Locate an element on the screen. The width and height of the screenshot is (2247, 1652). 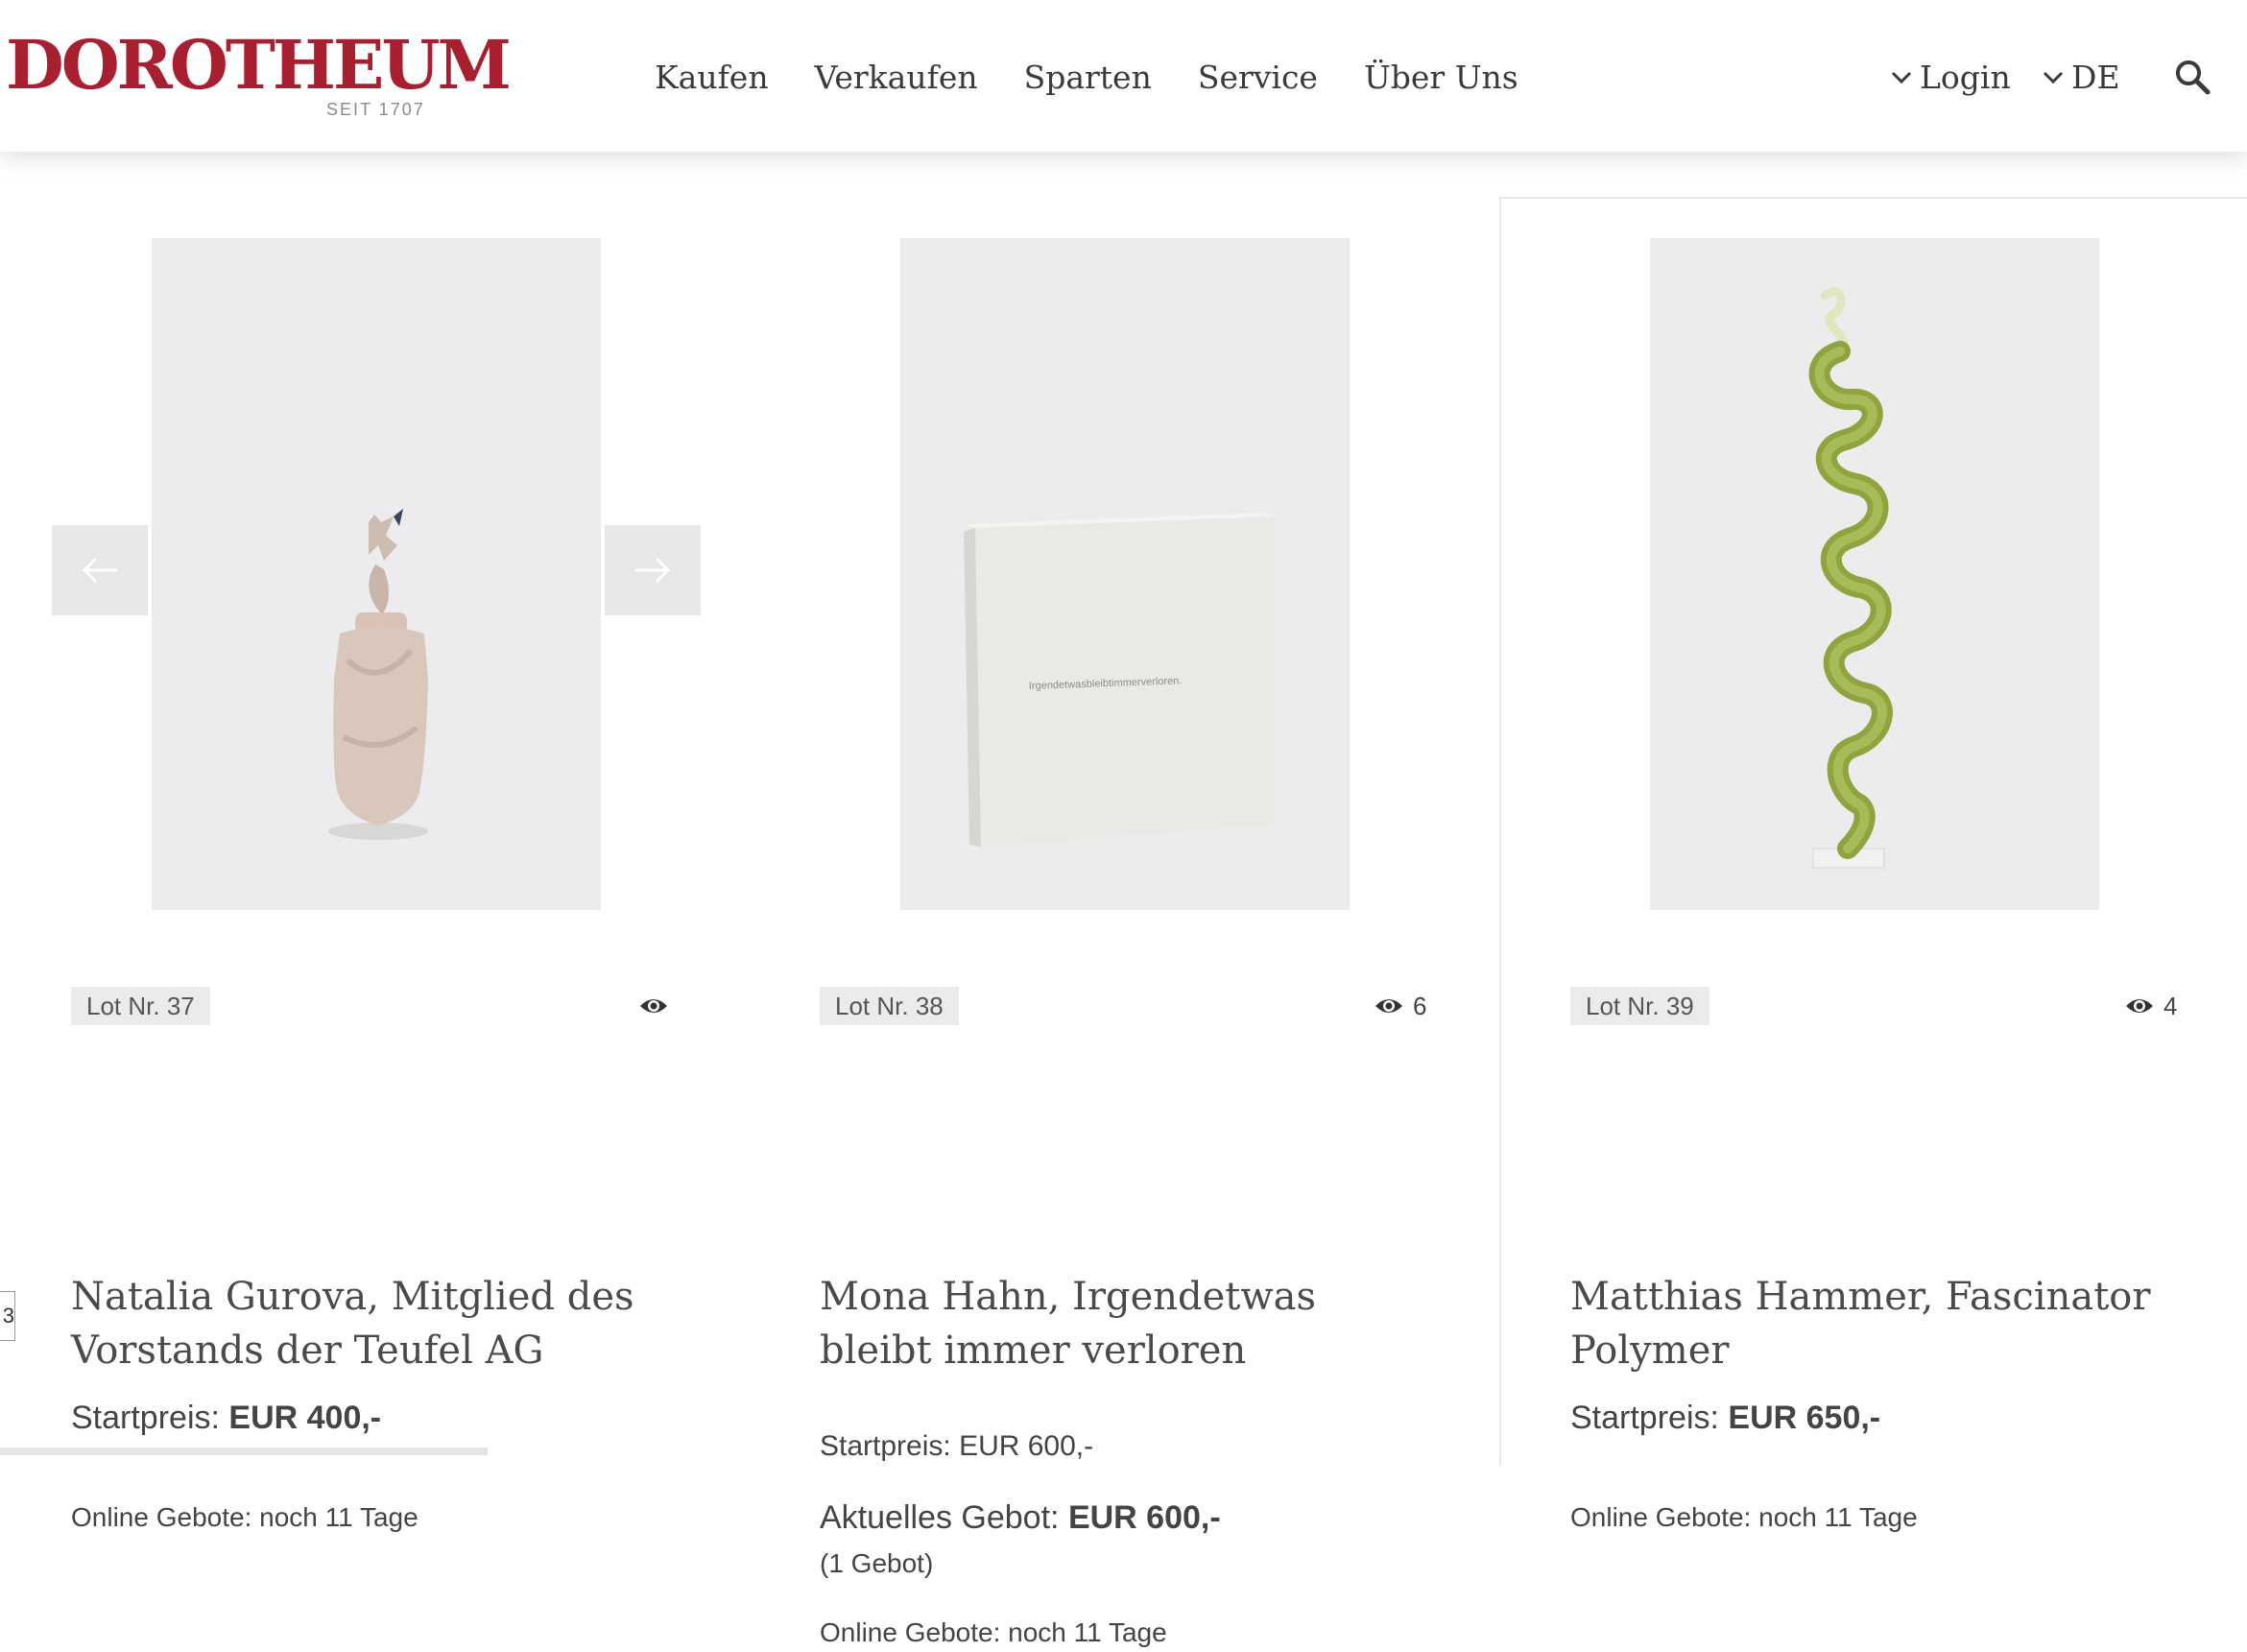
start-price-value: EUR 650,- is located at coordinates (1804, 1418).